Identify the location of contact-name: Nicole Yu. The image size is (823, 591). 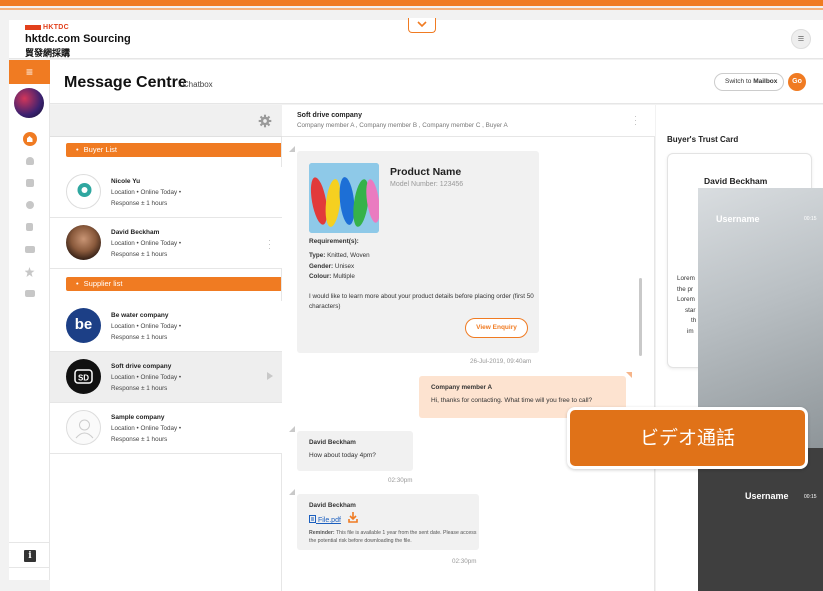
(126, 181).